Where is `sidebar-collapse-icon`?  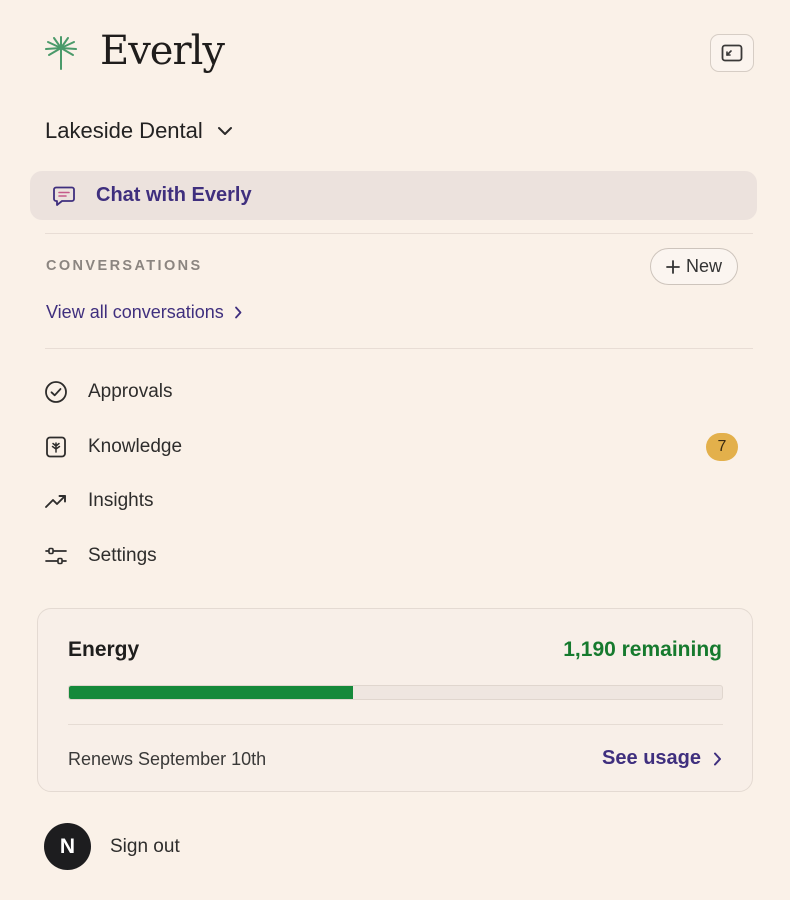 sidebar-collapse-icon is located at coordinates (732, 53).